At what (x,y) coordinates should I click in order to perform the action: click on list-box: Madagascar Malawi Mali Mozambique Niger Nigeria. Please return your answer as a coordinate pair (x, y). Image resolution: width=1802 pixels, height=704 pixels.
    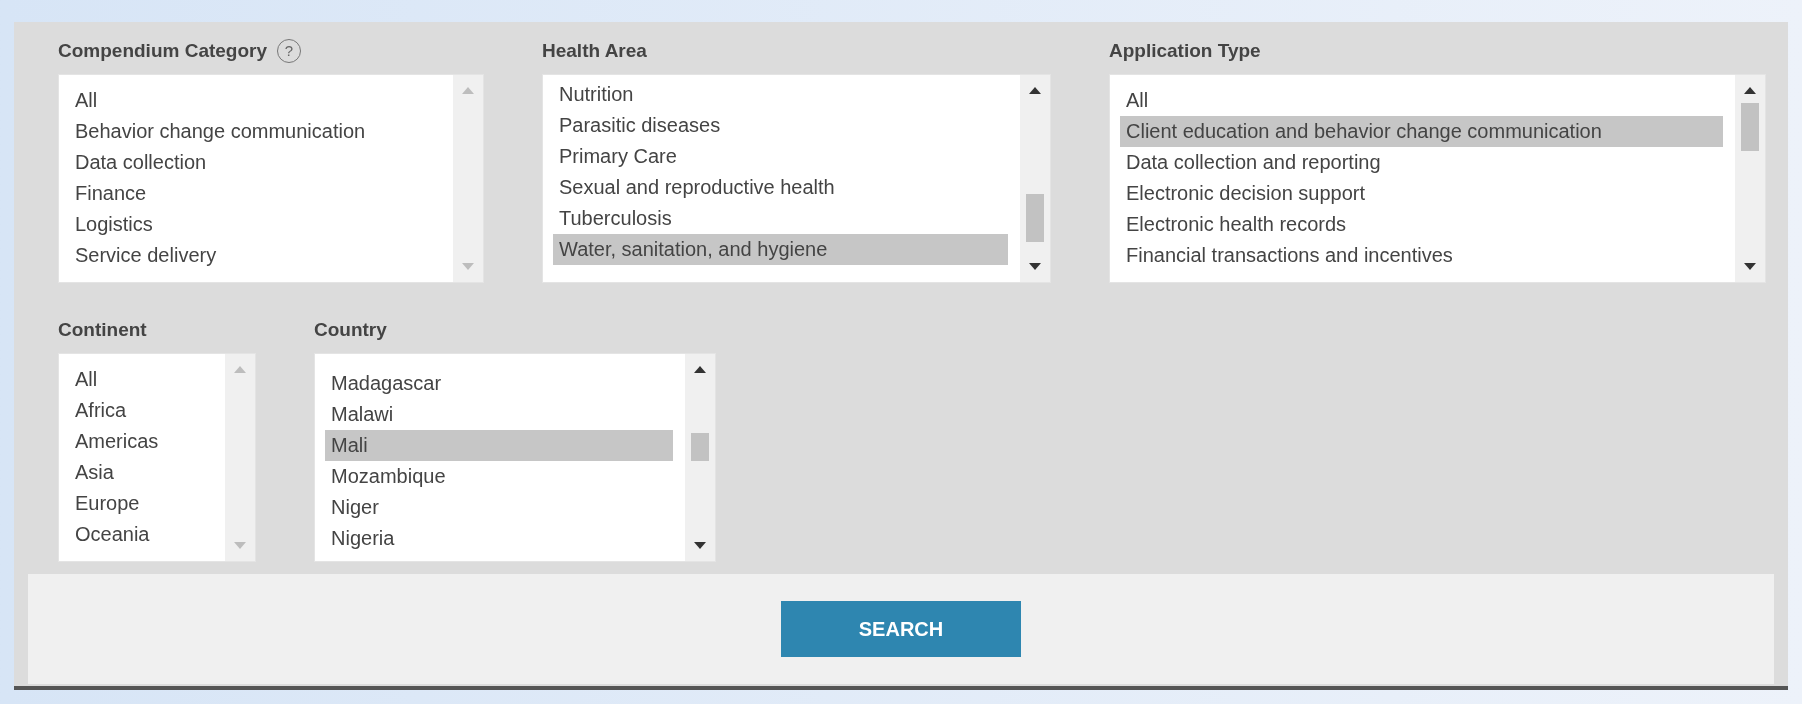
    Looking at the image, I should click on (515, 457).